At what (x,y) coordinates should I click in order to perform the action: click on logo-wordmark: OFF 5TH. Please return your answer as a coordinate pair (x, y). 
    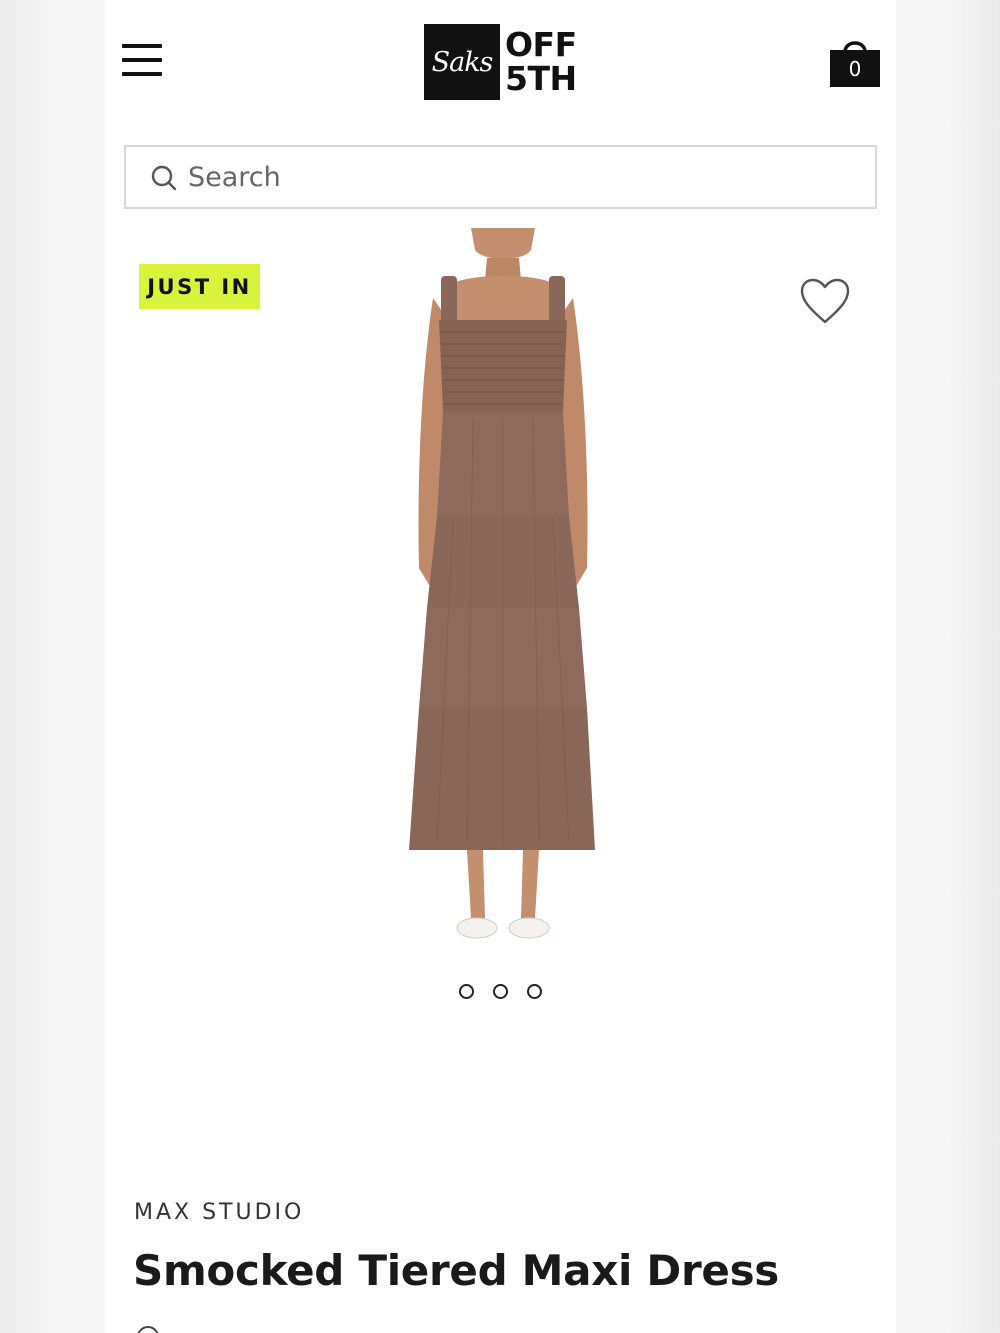
    Looking at the image, I should click on (541, 61).